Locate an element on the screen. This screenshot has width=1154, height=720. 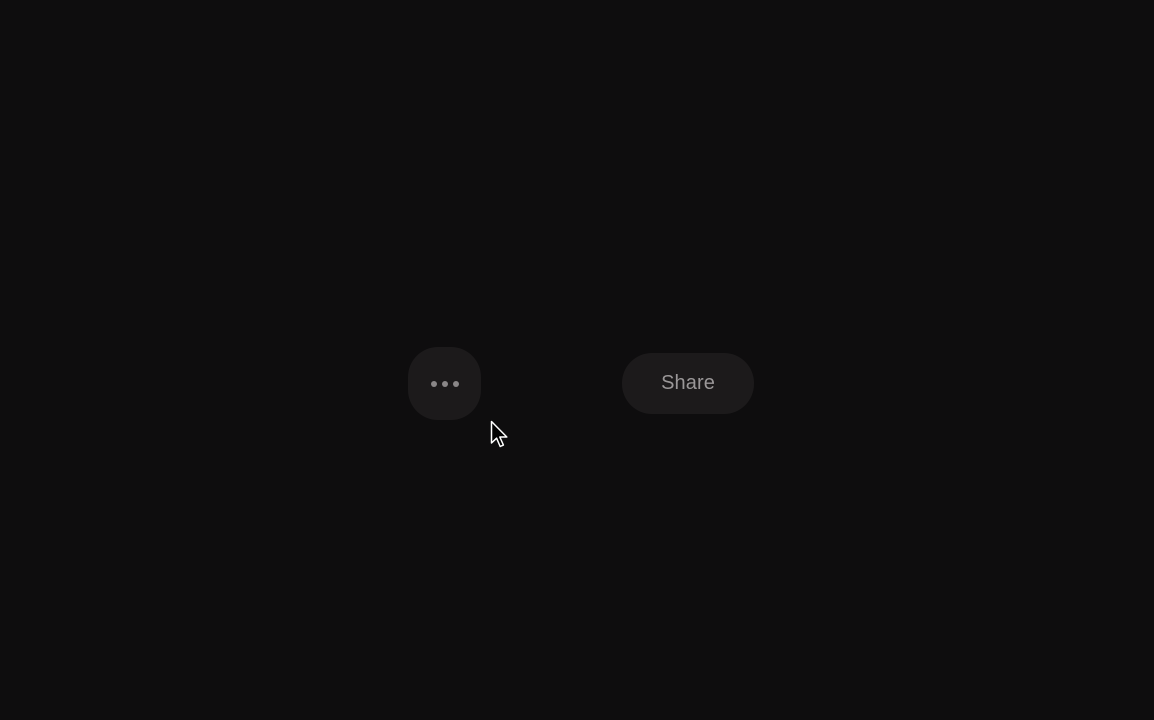
share-button-label: Share is located at coordinates (688, 383).